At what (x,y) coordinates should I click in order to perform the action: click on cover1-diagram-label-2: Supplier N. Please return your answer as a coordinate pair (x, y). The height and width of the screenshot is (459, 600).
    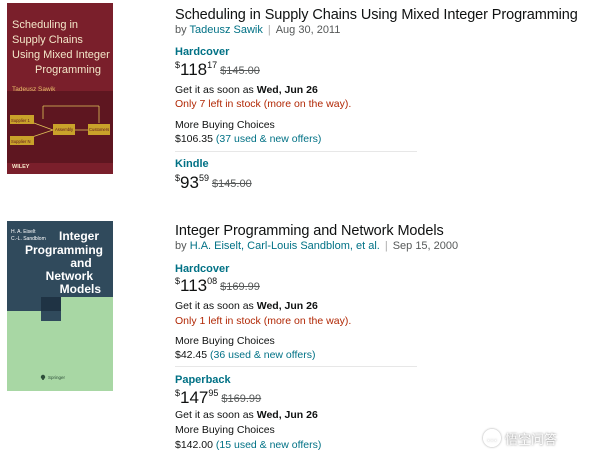
    Looking at the image, I should click on (21, 141).